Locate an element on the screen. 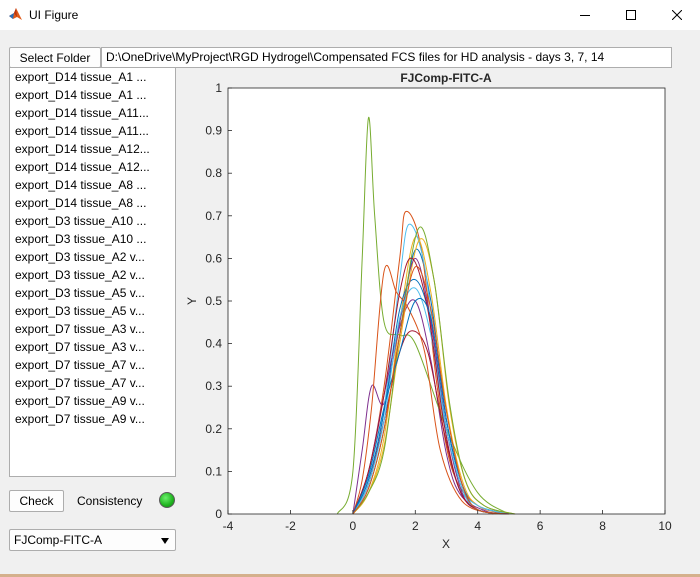 The height and width of the screenshot is (577, 700). close-button is located at coordinates (677, 15).